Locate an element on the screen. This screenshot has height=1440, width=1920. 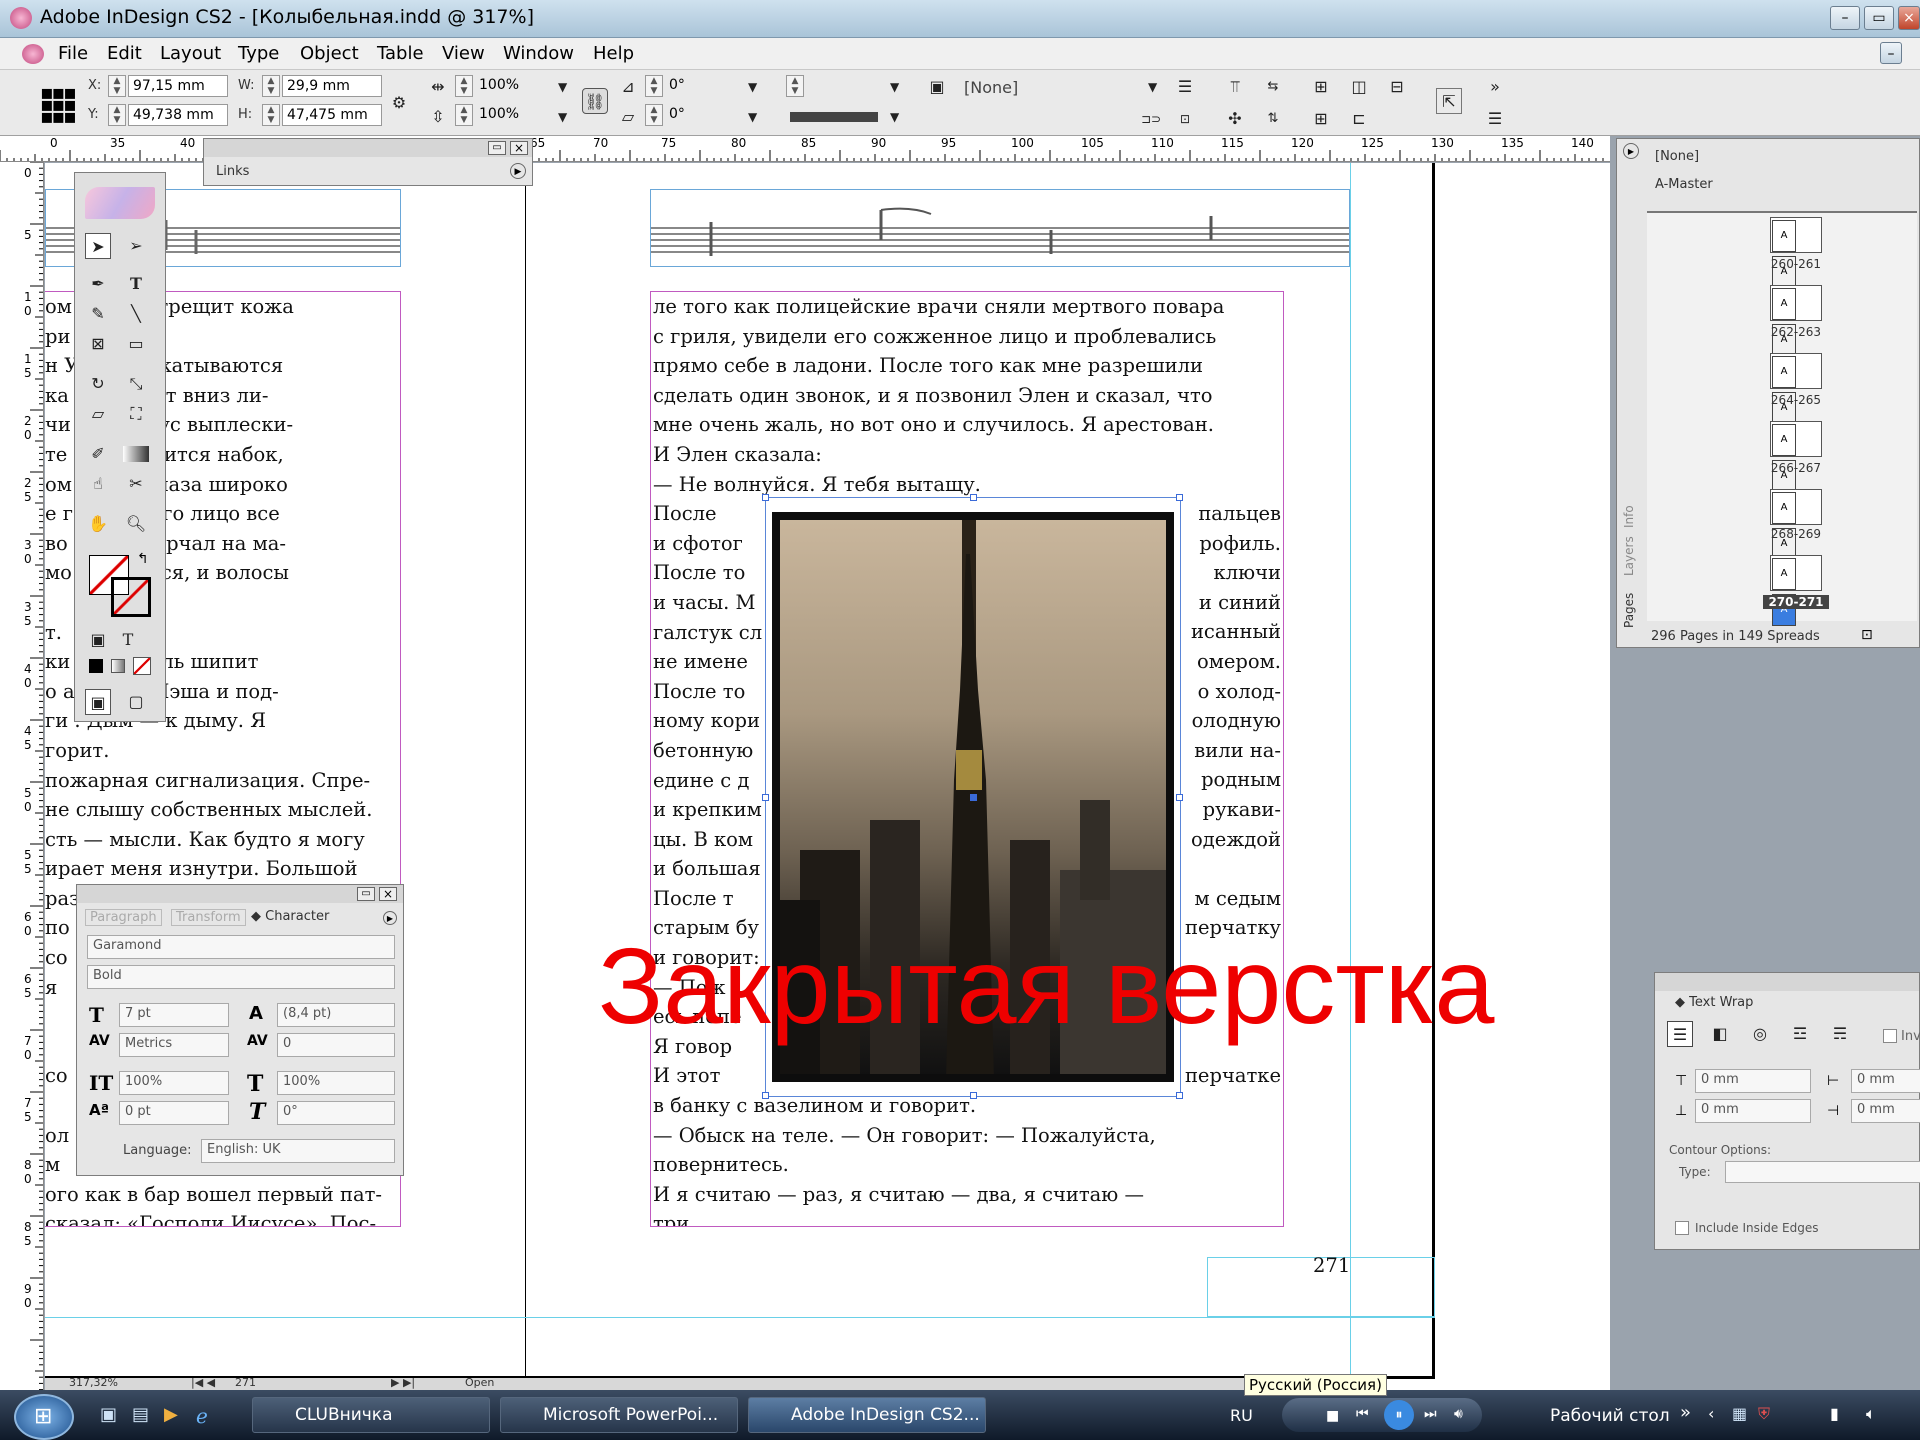
right-offset-field: 0 mm is located at coordinates (1885, 1111).